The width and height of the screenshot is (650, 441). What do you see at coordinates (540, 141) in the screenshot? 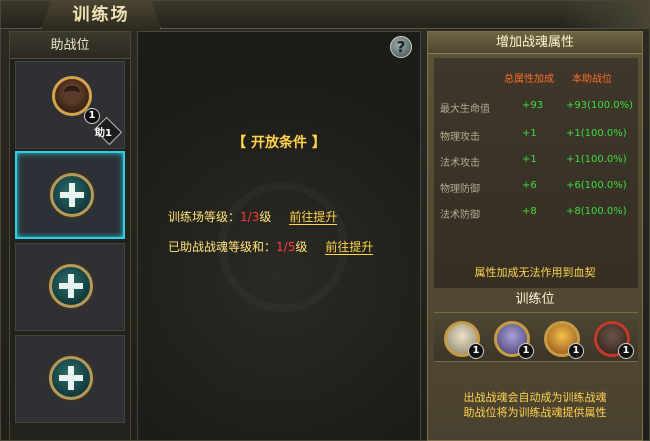
I see `attr-row: 物理攻击 +1 +1(100.0%)` at bounding box center [540, 141].